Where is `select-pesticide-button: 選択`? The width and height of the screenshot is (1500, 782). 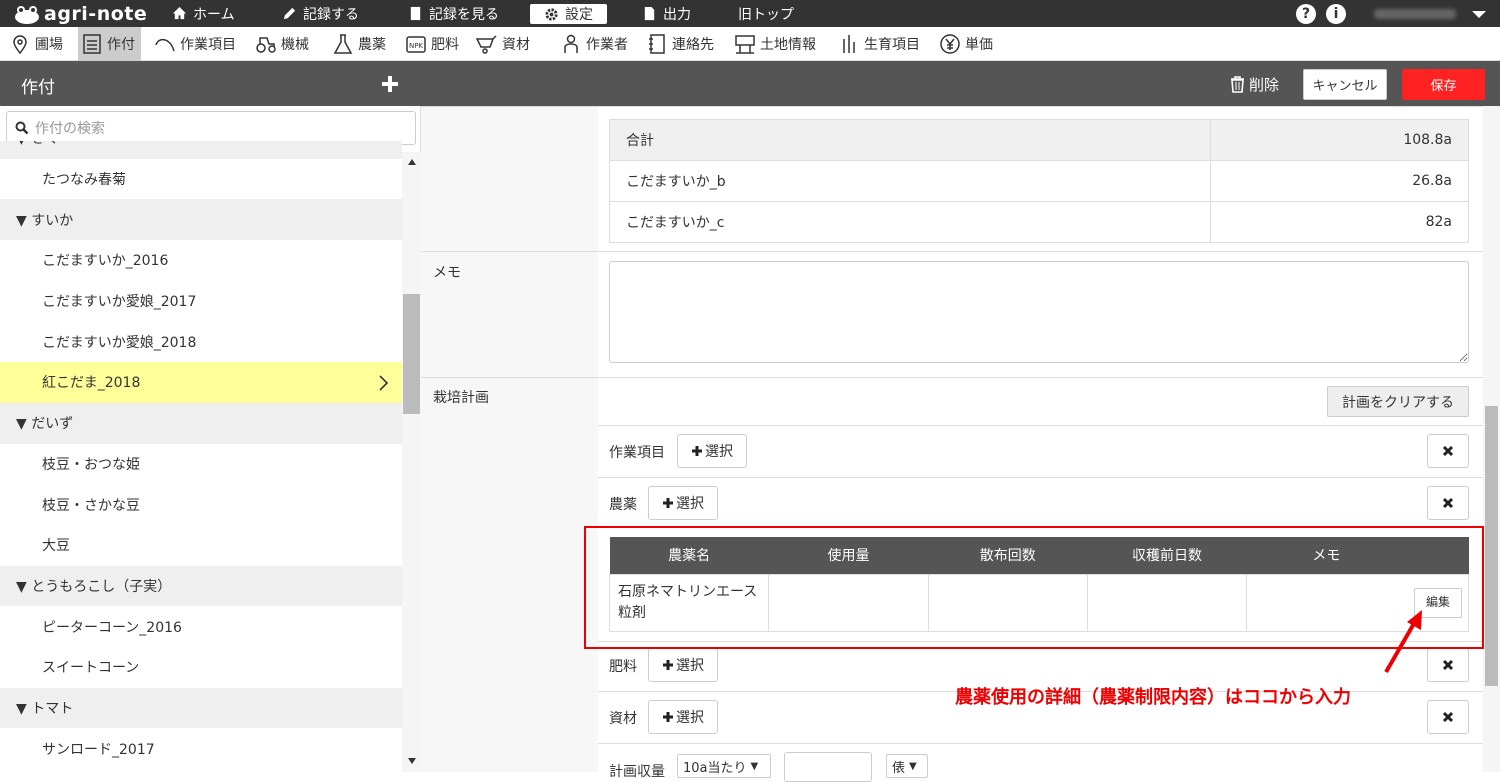 select-pesticide-button: 選択 is located at coordinates (683, 503).